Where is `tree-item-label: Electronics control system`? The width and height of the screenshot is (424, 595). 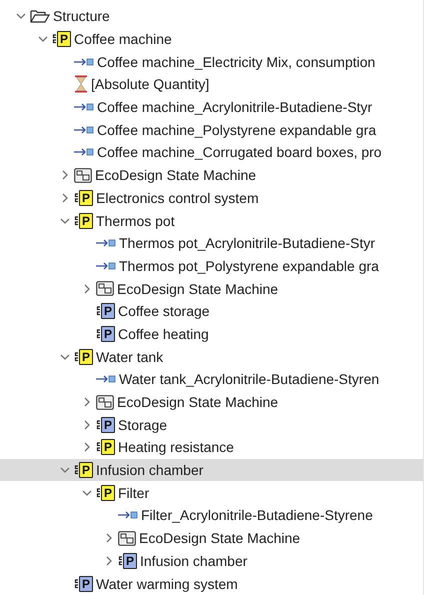 tree-item-label: Electronics control system is located at coordinates (177, 198).